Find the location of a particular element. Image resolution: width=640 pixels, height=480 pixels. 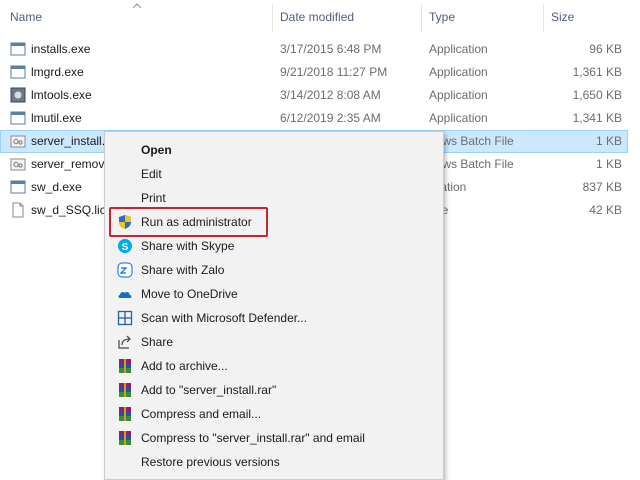

menu-item-add-to-rar: Add to "server_install.rar" is located at coordinates (274, 390).